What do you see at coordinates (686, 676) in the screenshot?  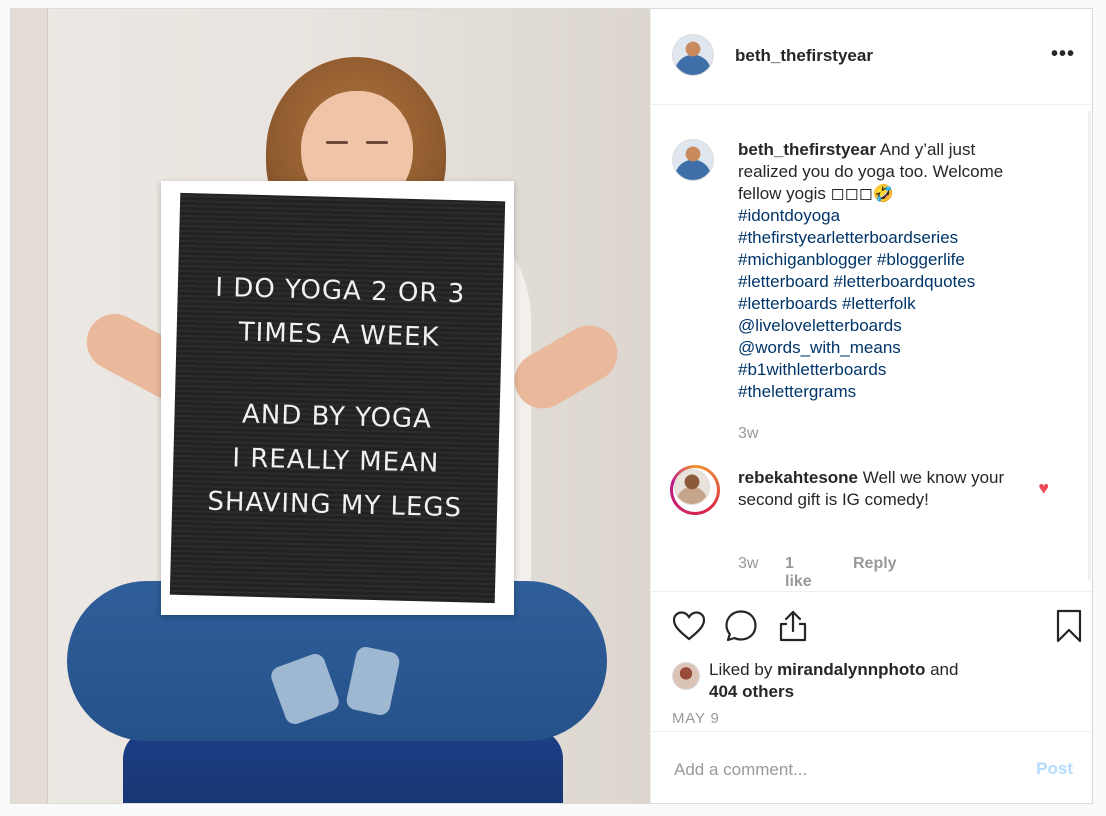 I see `liker-avatar` at bounding box center [686, 676].